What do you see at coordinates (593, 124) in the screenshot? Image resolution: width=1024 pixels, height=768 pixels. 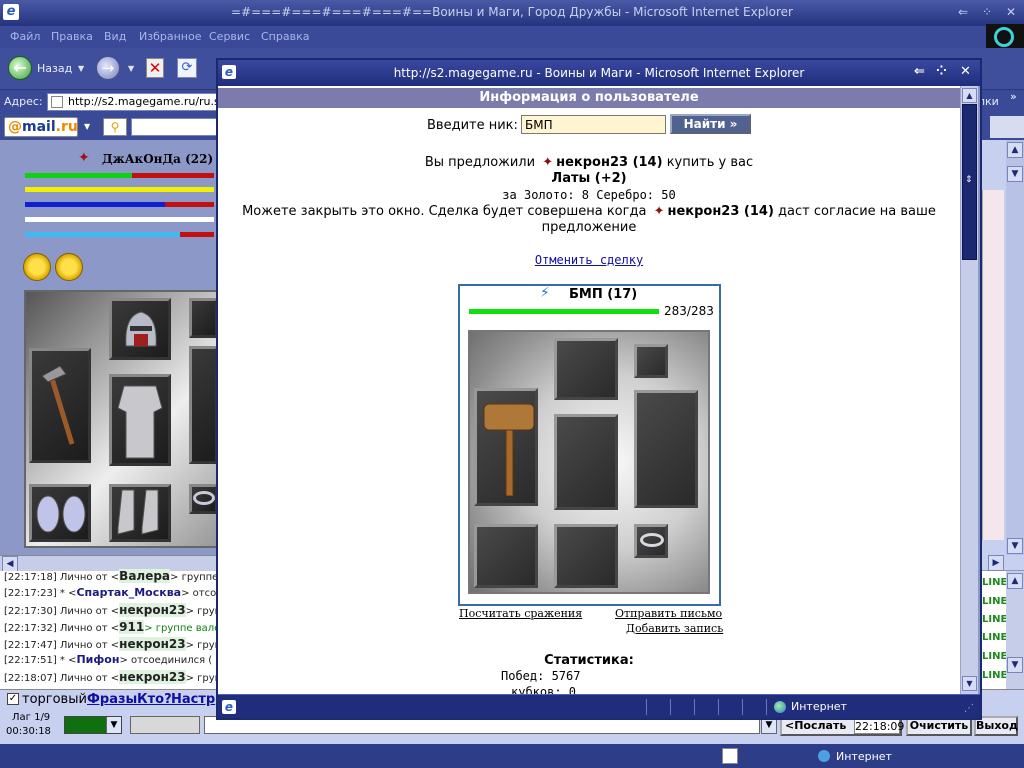 I see `nick-input` at bounding box center [593, 124].